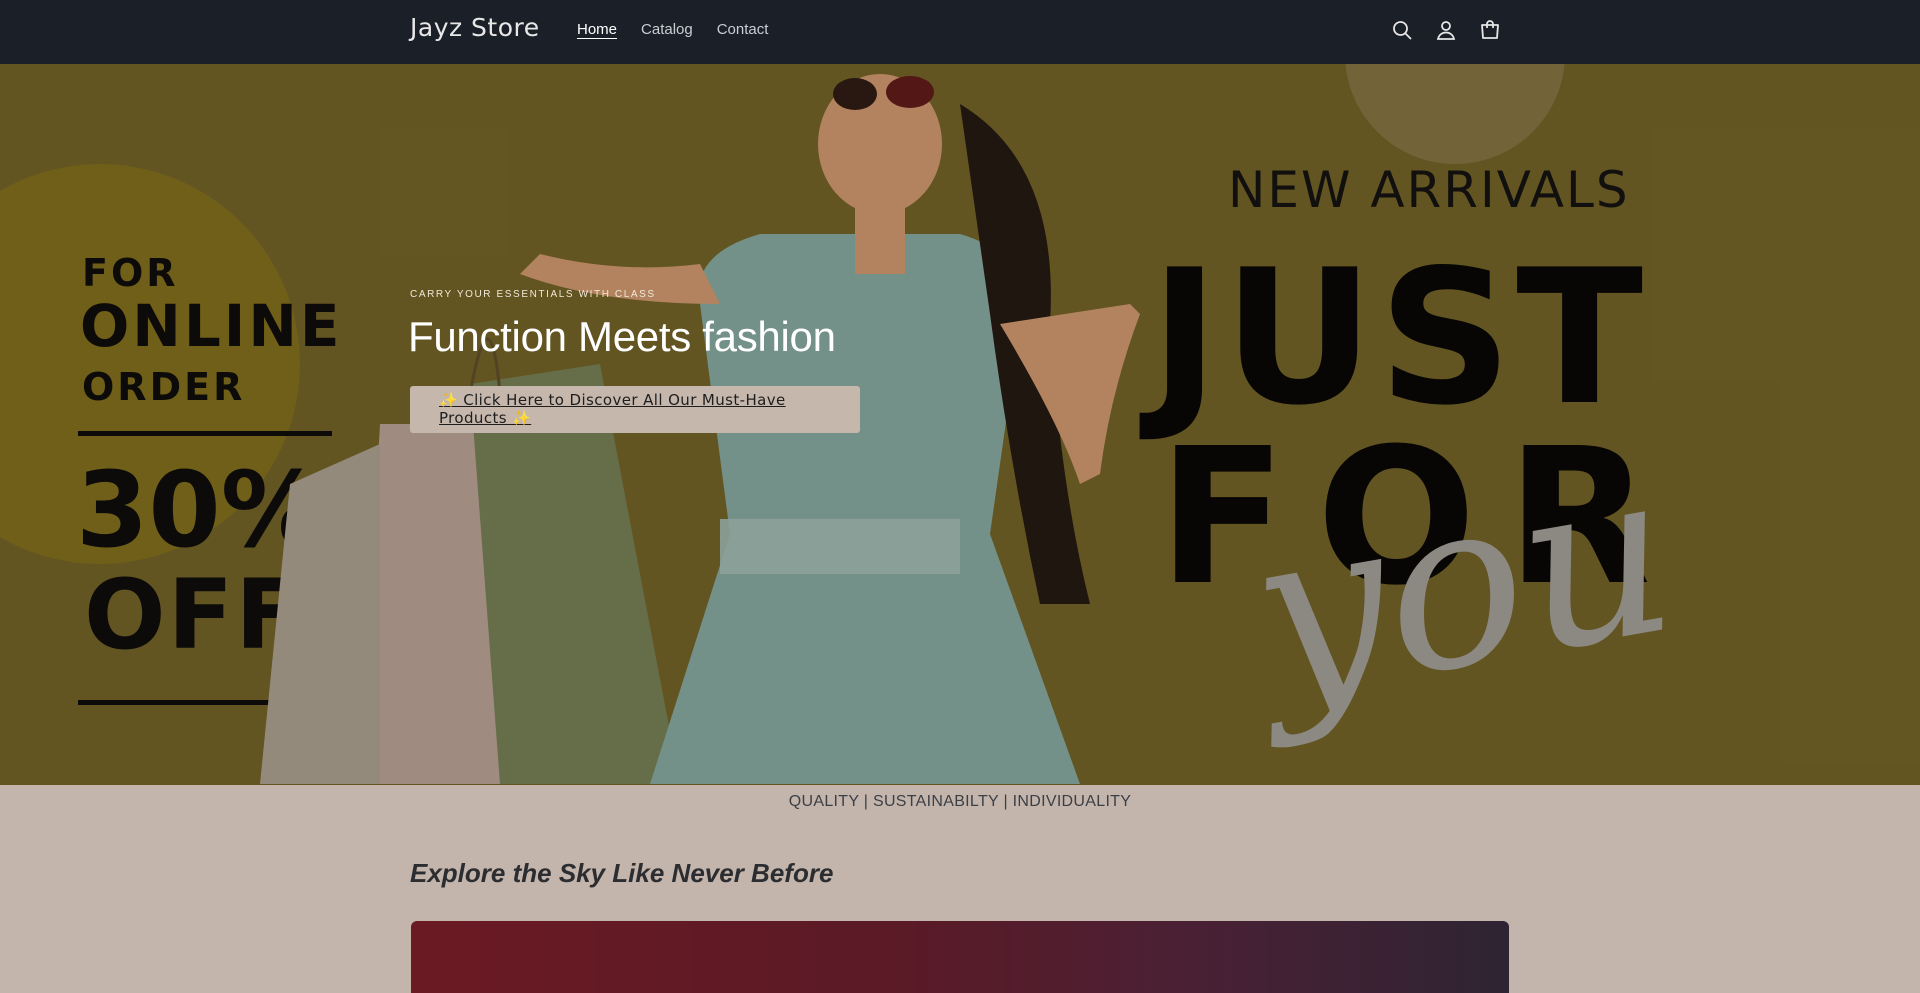 Image resolution: width=1920 pixels, height=993 pixels. Describe the element at coordinates (667, 29) in the screenshot. I see `nav-catalog-link: Catalog` at that location.